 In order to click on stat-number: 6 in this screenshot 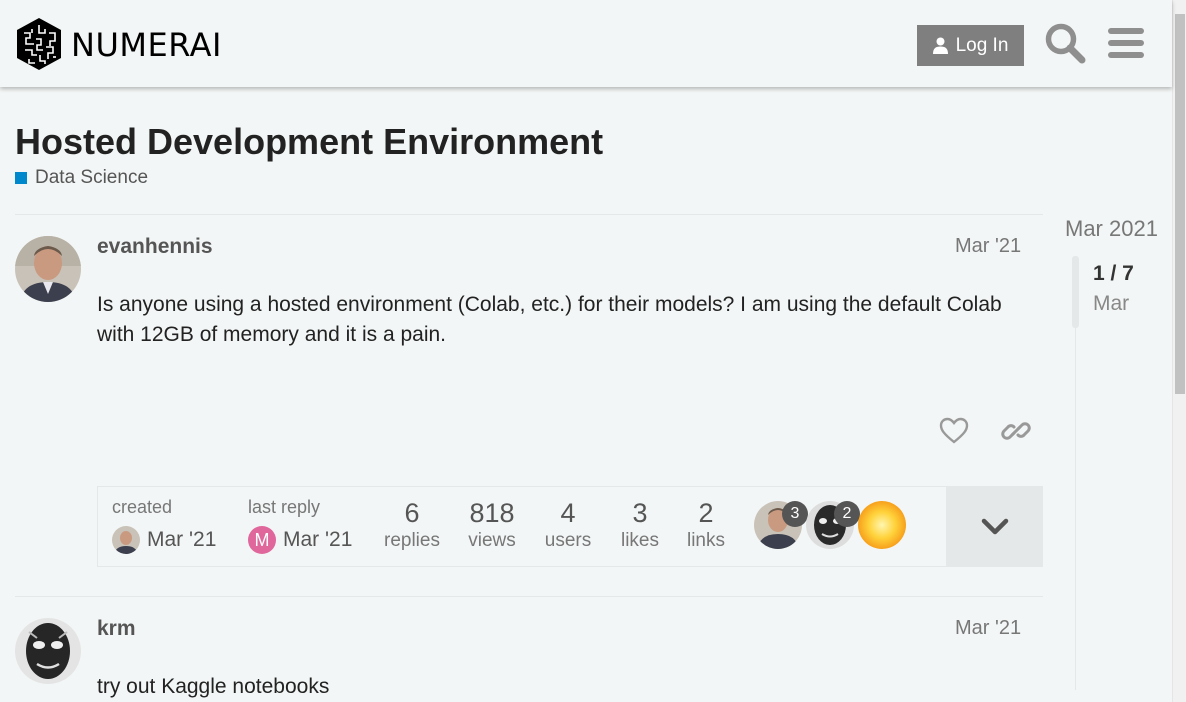, I will do `click(412, 513)`.